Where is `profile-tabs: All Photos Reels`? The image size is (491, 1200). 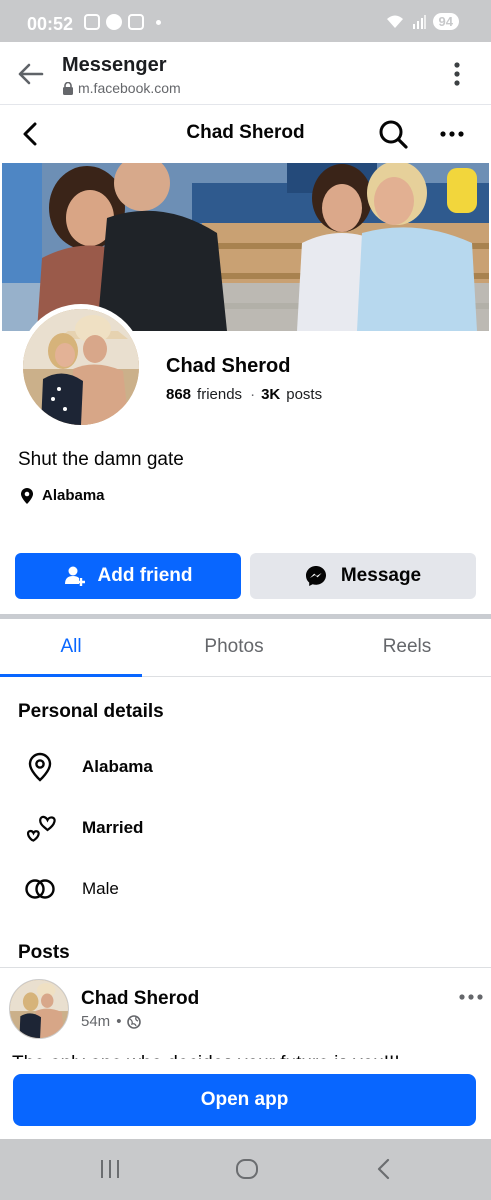 profile-tabs: All Photos Reels is located at coordinates (245, 648).